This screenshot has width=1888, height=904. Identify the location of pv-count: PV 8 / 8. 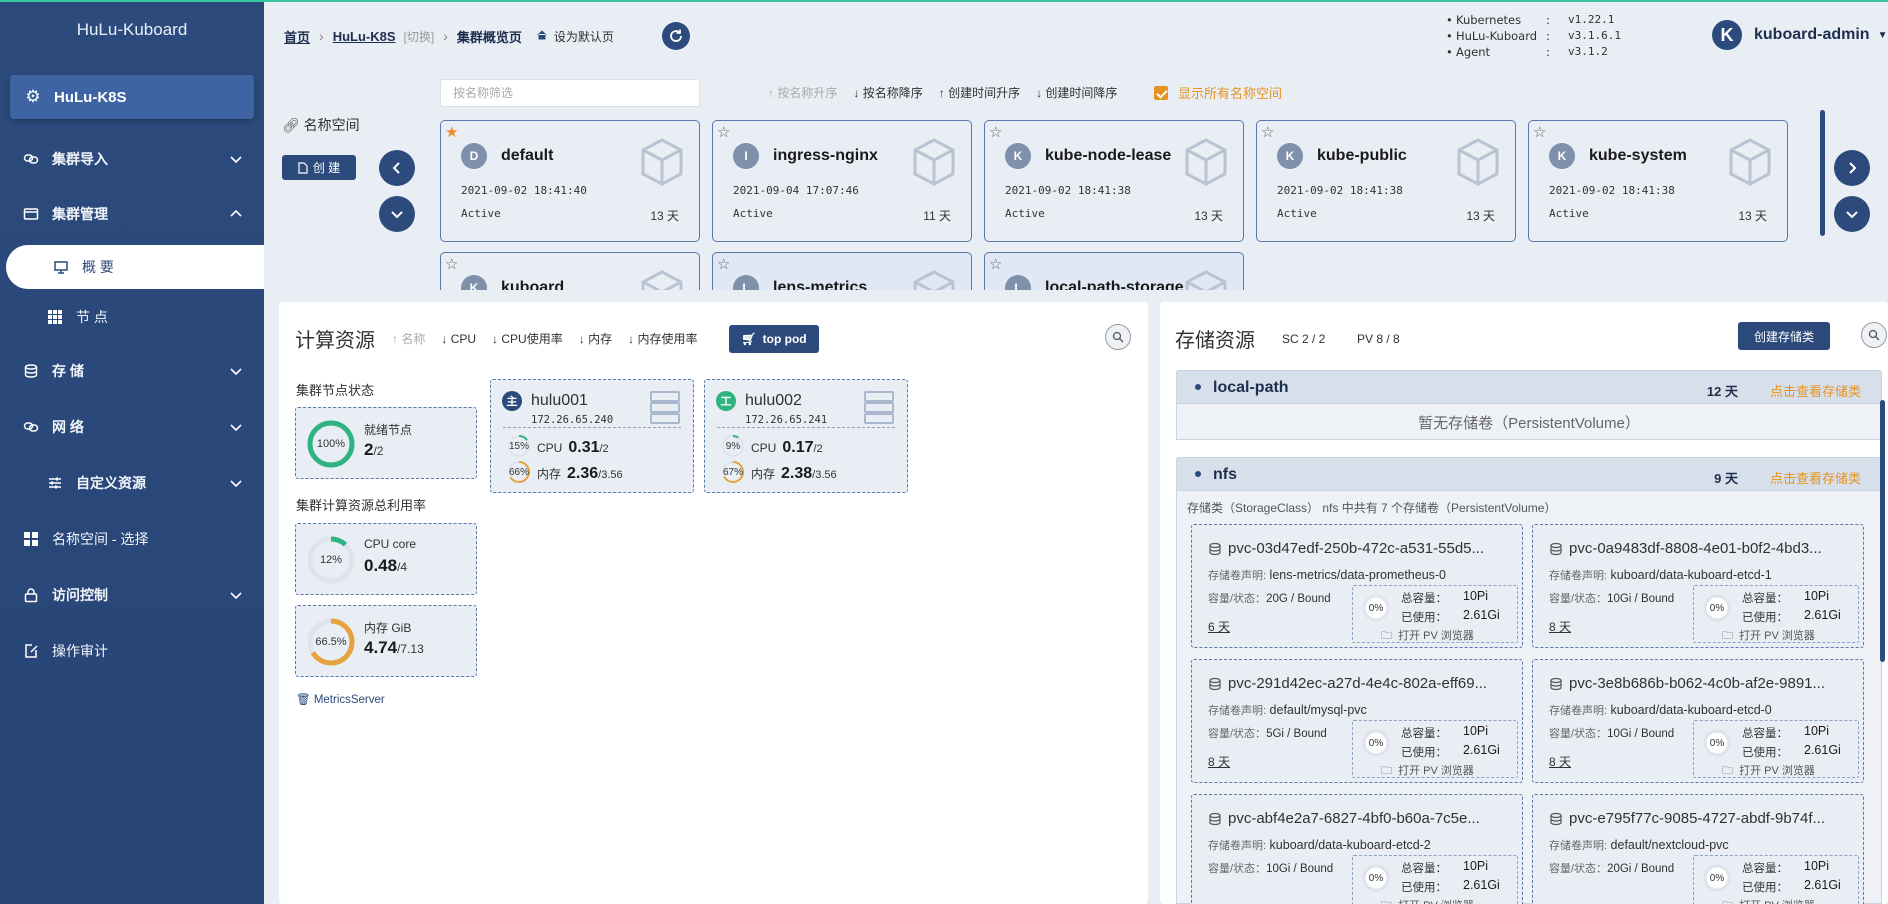
(1378, 339).